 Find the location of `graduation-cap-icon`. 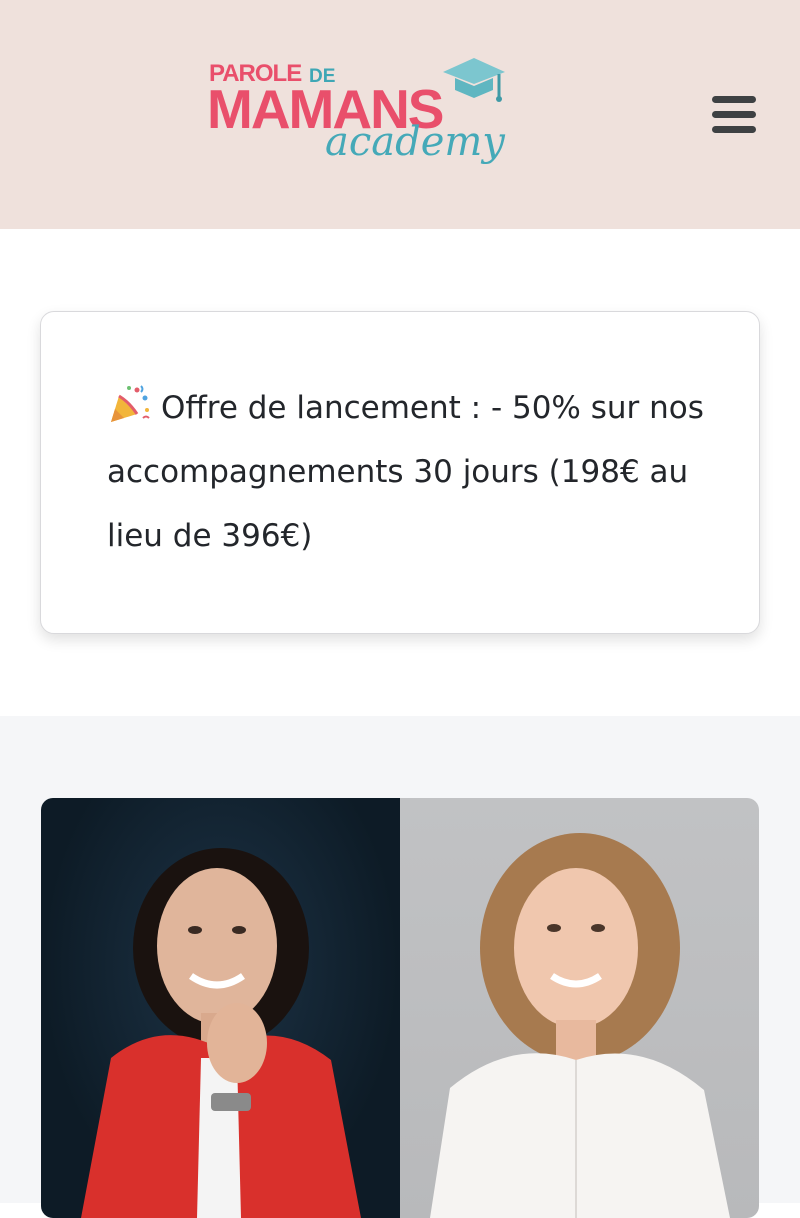

graduation-cap-icon is located at coordinates (474, 80).